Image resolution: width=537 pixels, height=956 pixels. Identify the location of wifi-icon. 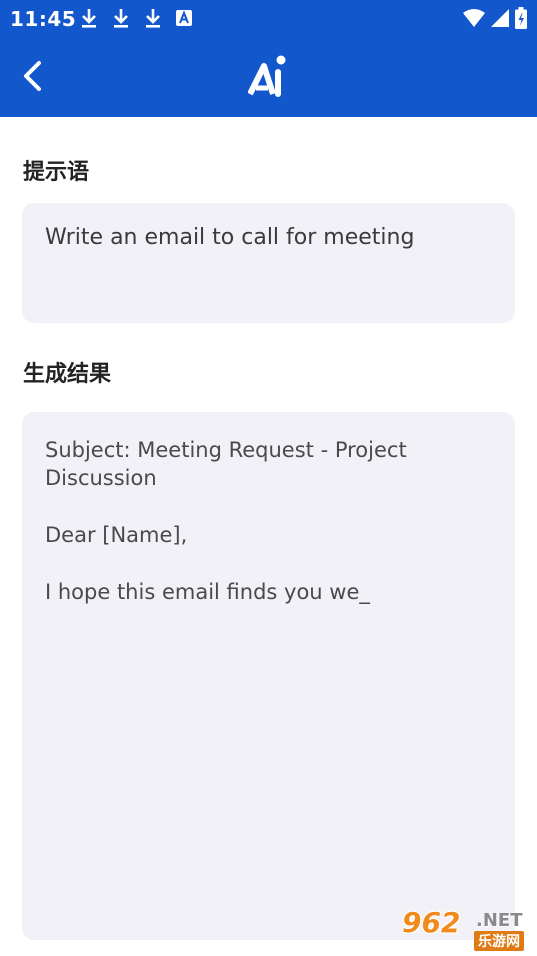
(474, 18).